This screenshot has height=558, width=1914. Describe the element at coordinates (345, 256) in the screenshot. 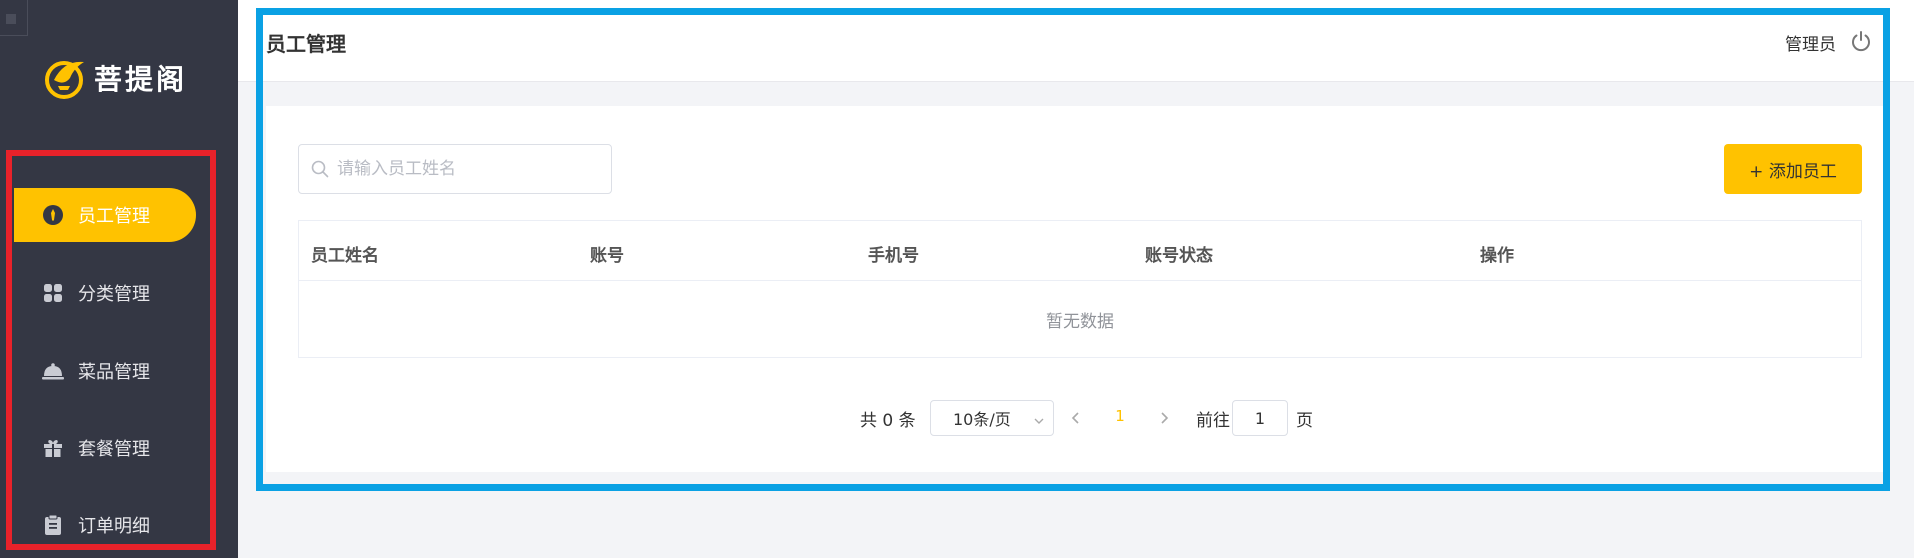

I see `column-header-name: 员工姓名` at that location.